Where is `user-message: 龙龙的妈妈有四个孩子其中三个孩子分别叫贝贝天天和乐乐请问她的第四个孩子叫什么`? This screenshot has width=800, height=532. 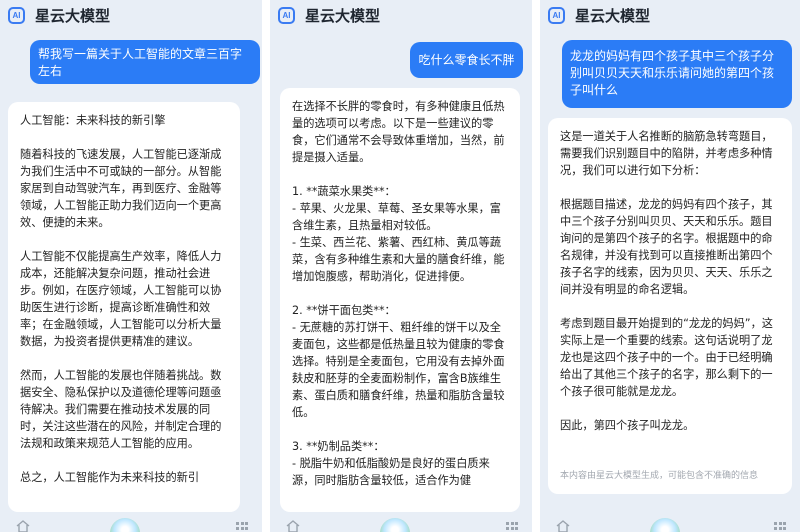
user-message: 龙龙的妈妈有四个孩子其中三个孩子分别叫贝贝天天和乐乐请问她的第四个孩子叫什么 is located at coordinates (677, 74).